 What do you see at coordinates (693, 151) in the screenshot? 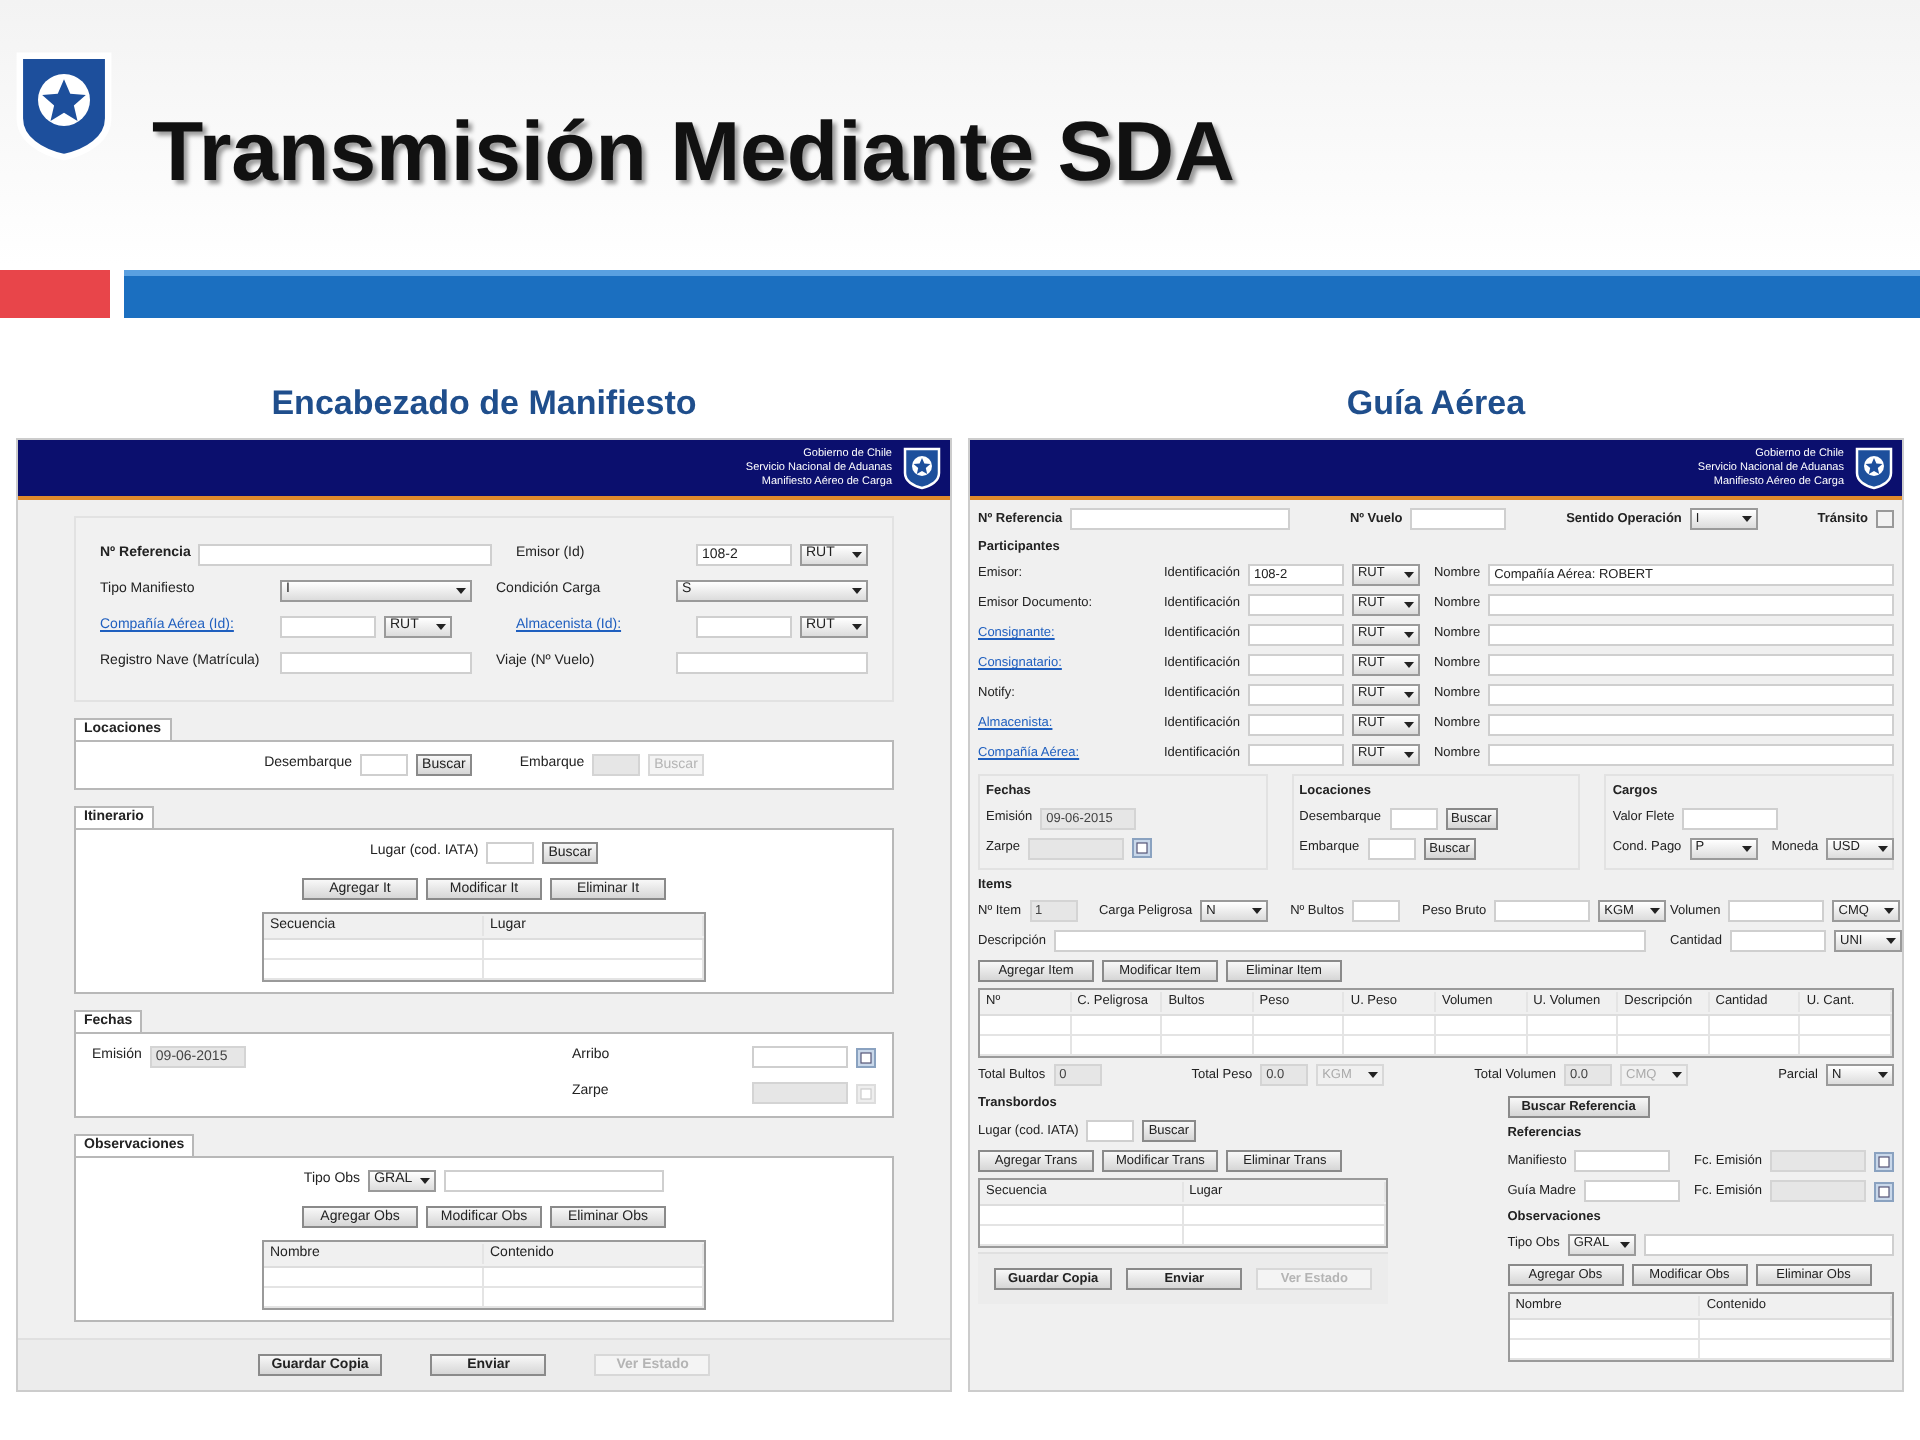
I see `slide-title: Transmisión Mediante SDA` at bounding box center [693, 151].